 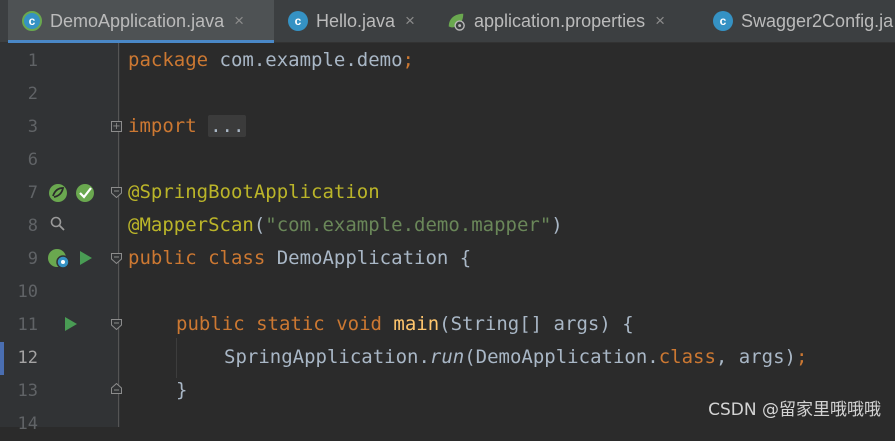 I want to click on spring-boot-run-icon, so click(x=85, y=193).